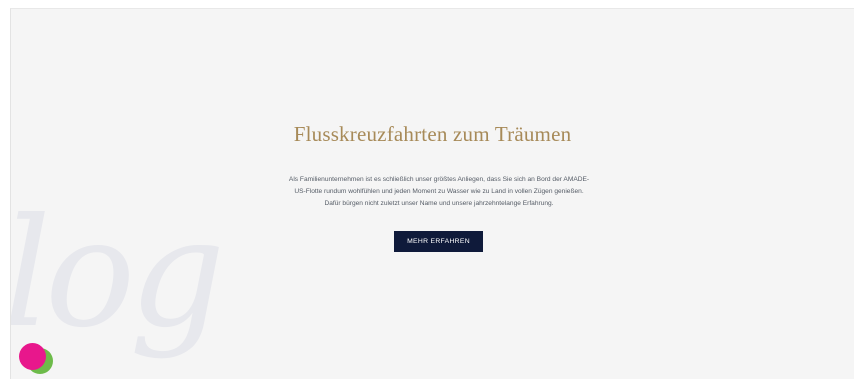  Describe the element at coordinates (432, 134) in the screenshot. I see `hero-title: Flusskreuzfahrten zum Träumen` at that location.